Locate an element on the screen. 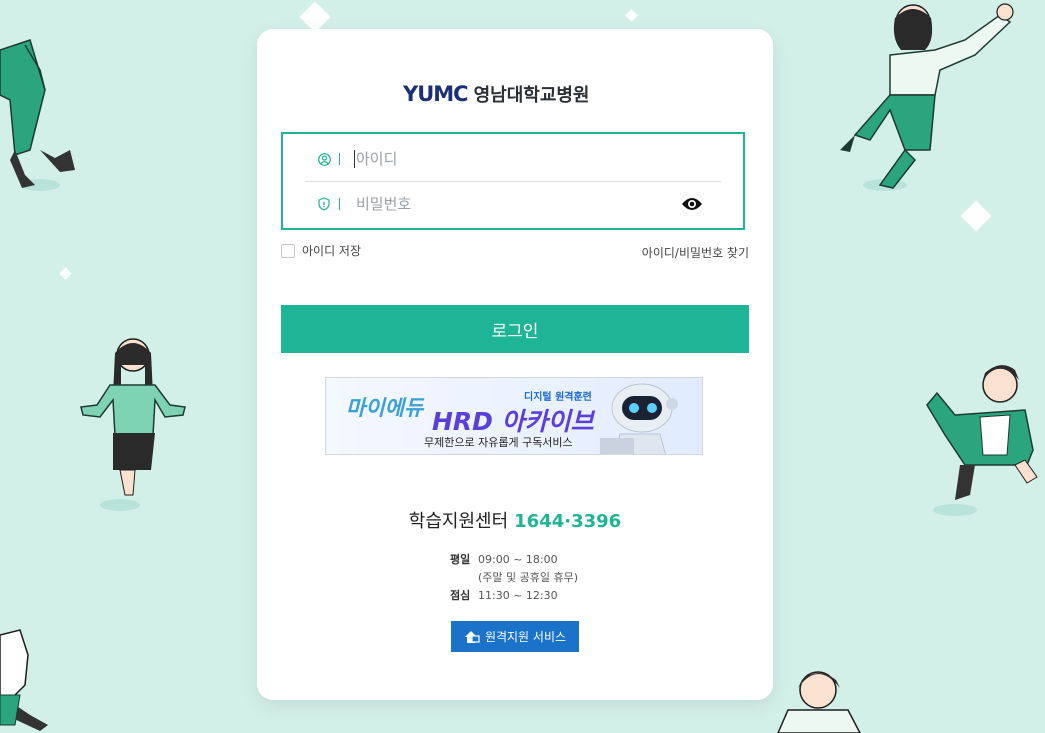 The image size is (1045, 733). remember-id-checkbox is located at coordinates (288, 250).